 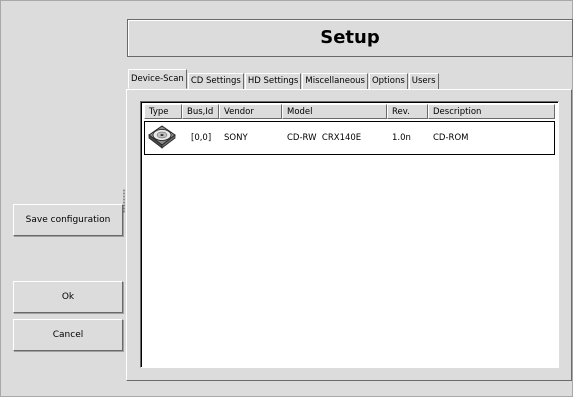 What do you see at coordinates (157, 79) in the screenshot?
I see `tab-device-scan: Device-Scan` at bounding box center [157, 79].